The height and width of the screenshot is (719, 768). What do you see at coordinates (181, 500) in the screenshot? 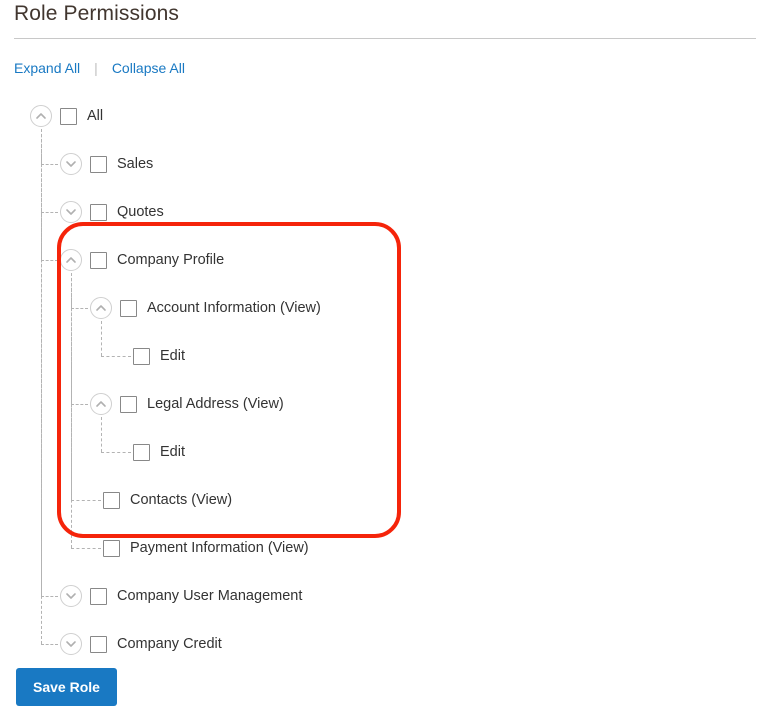
I see `permission-label: Contacts (View)` at bounding box center [181, 500].